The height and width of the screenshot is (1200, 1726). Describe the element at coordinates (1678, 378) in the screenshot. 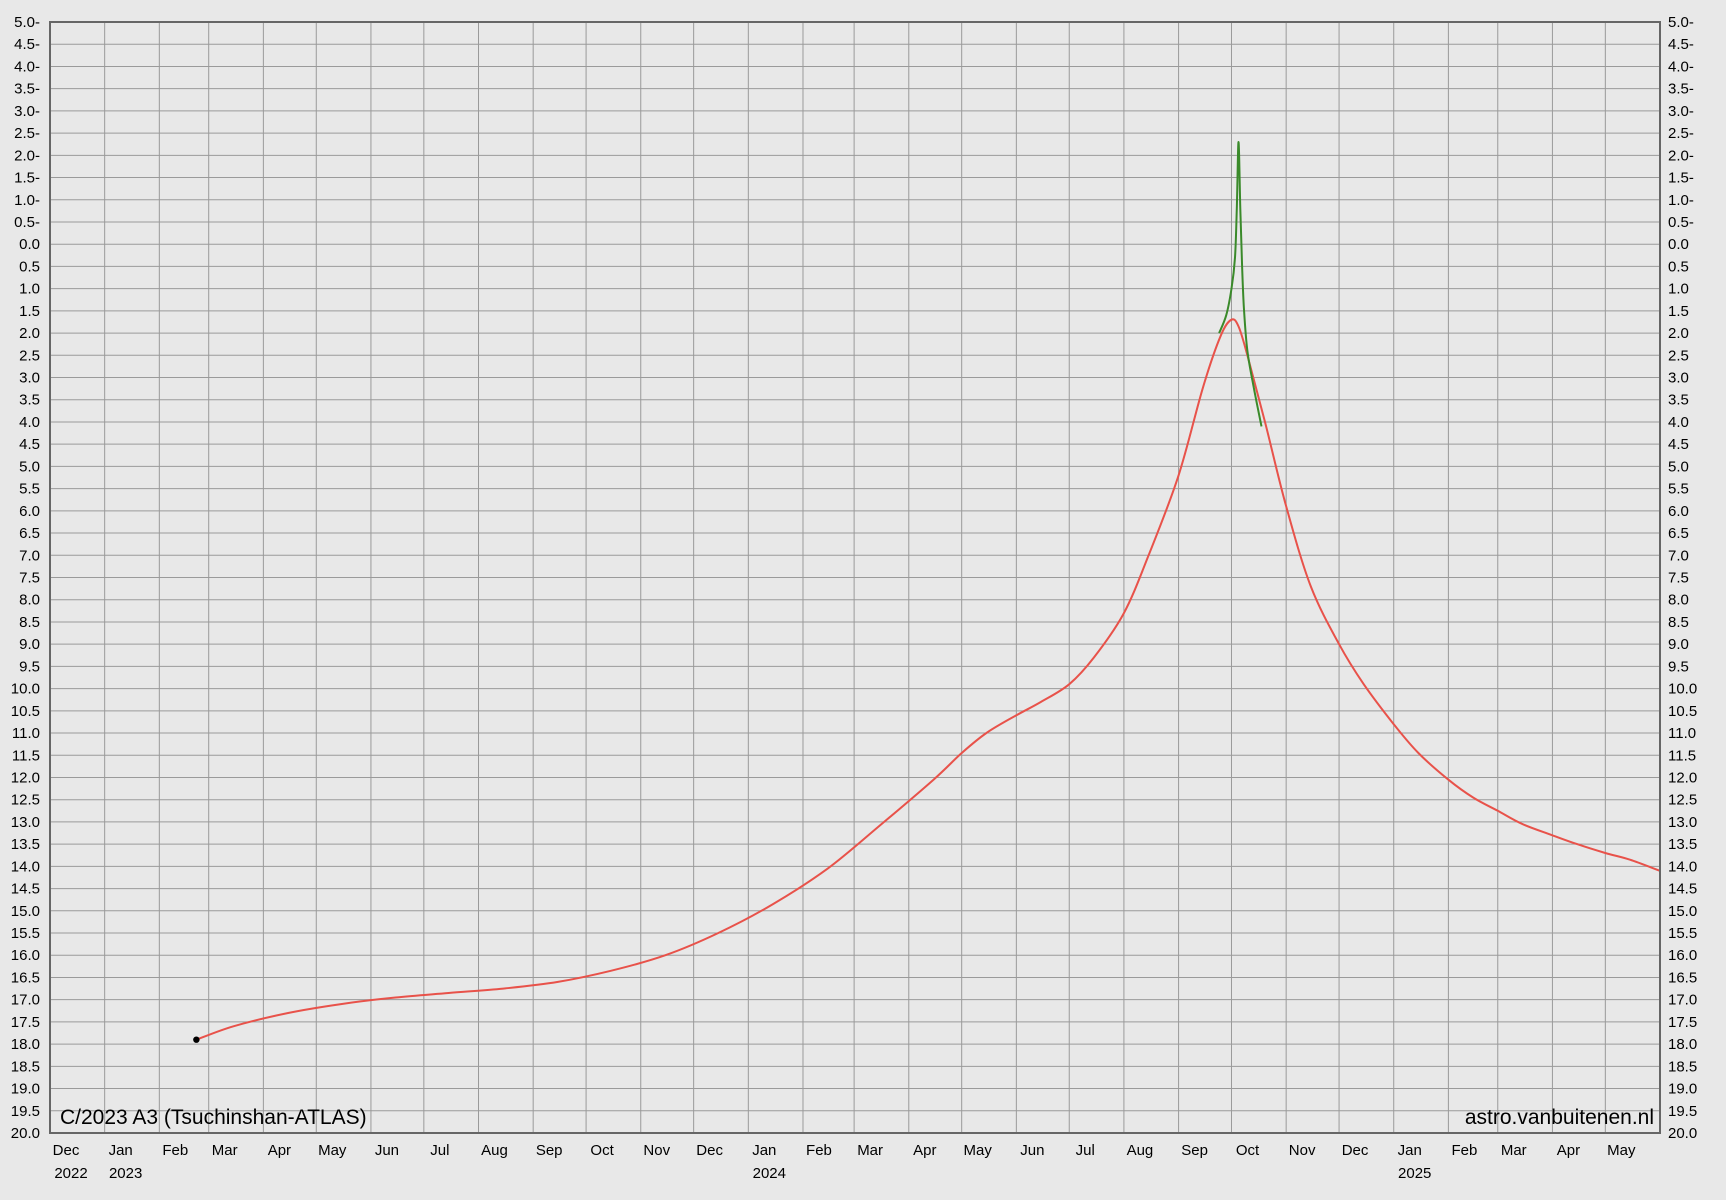

I see `y-tick-label-right: 3.0` at that location.